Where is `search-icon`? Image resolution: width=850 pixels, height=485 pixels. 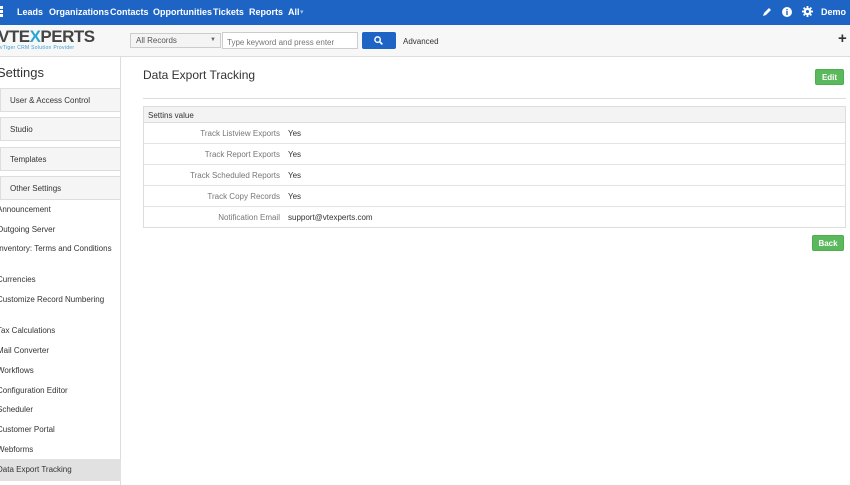
search-icon is located at coordinates (378, 40).